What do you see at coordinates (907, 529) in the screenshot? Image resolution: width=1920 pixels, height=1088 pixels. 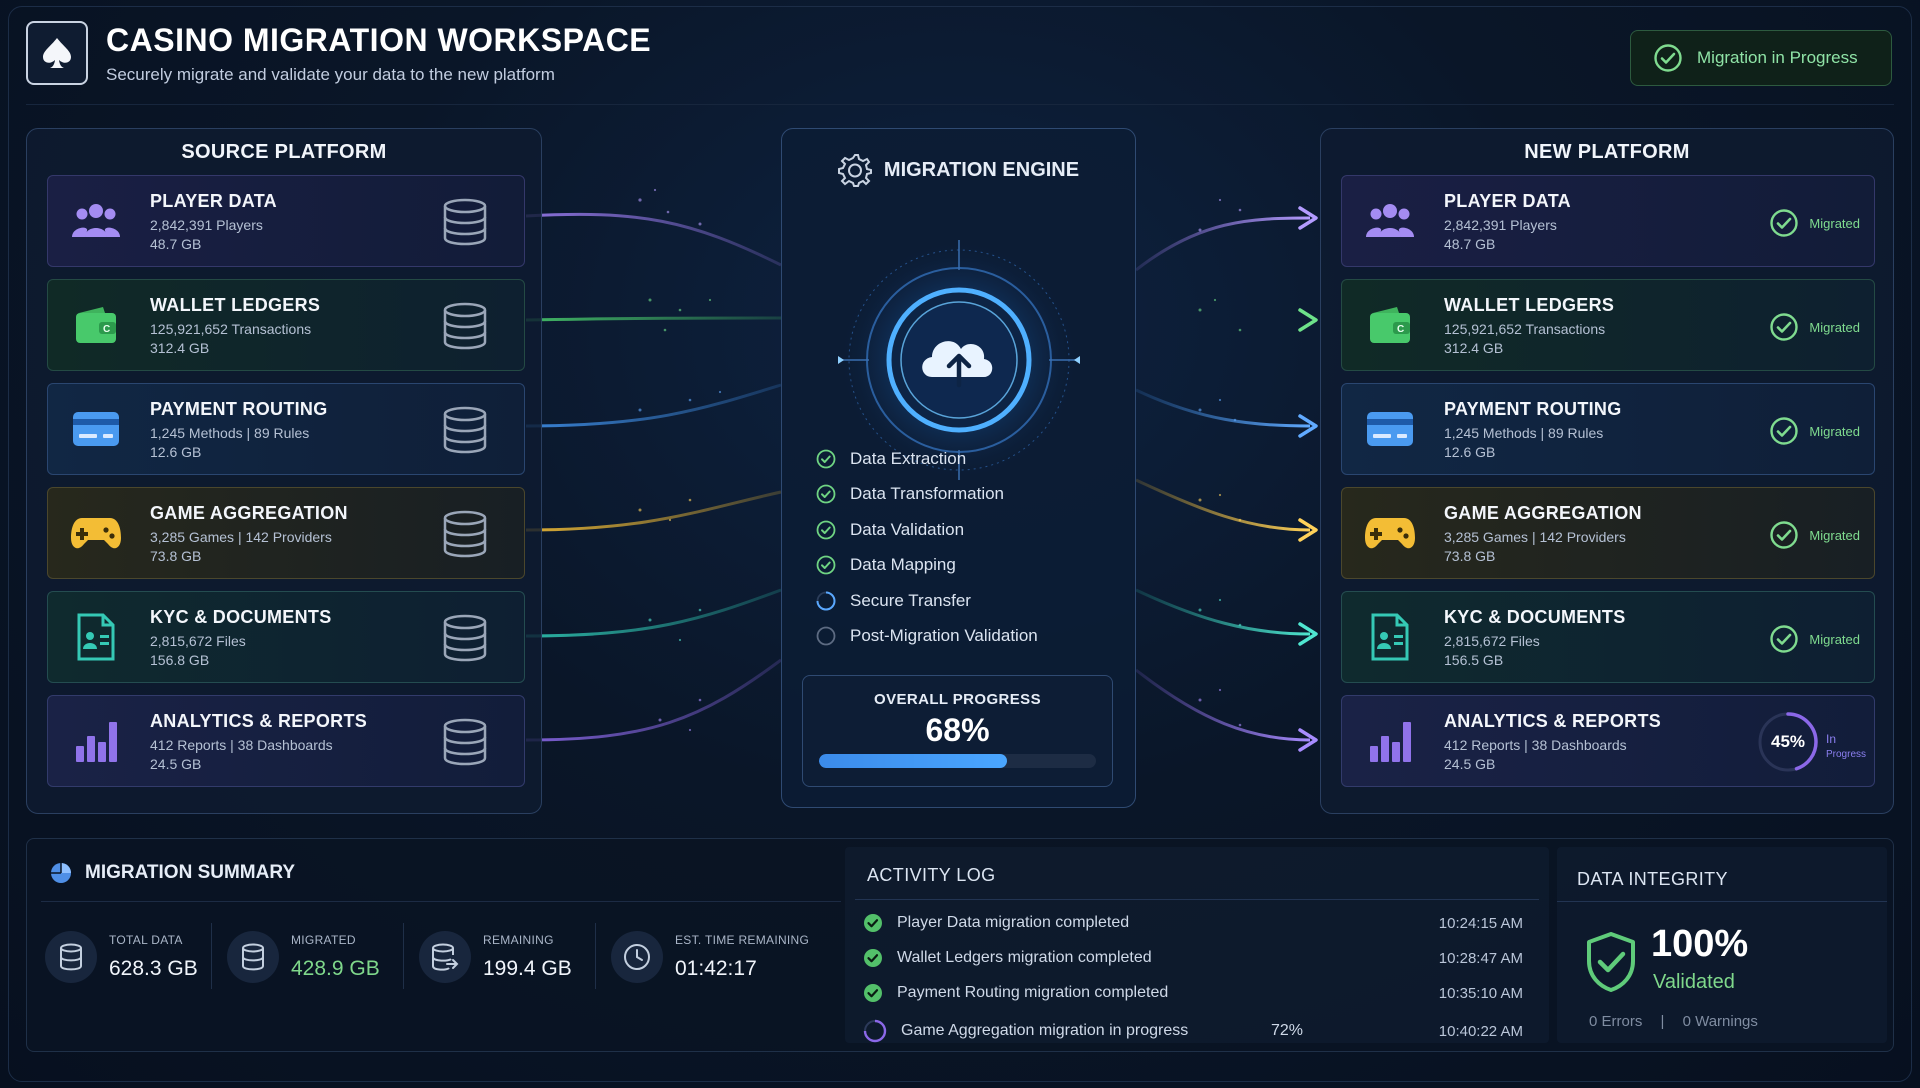 I see `step-label: Data Validation` at bounding box center [907, 529].